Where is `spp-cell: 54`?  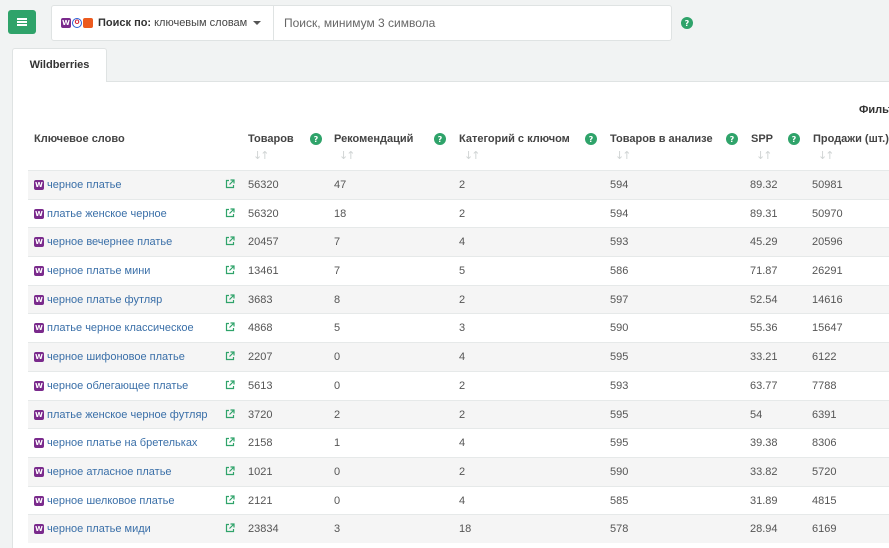
spp-cell: 54 is located at coordinates (756, 414).